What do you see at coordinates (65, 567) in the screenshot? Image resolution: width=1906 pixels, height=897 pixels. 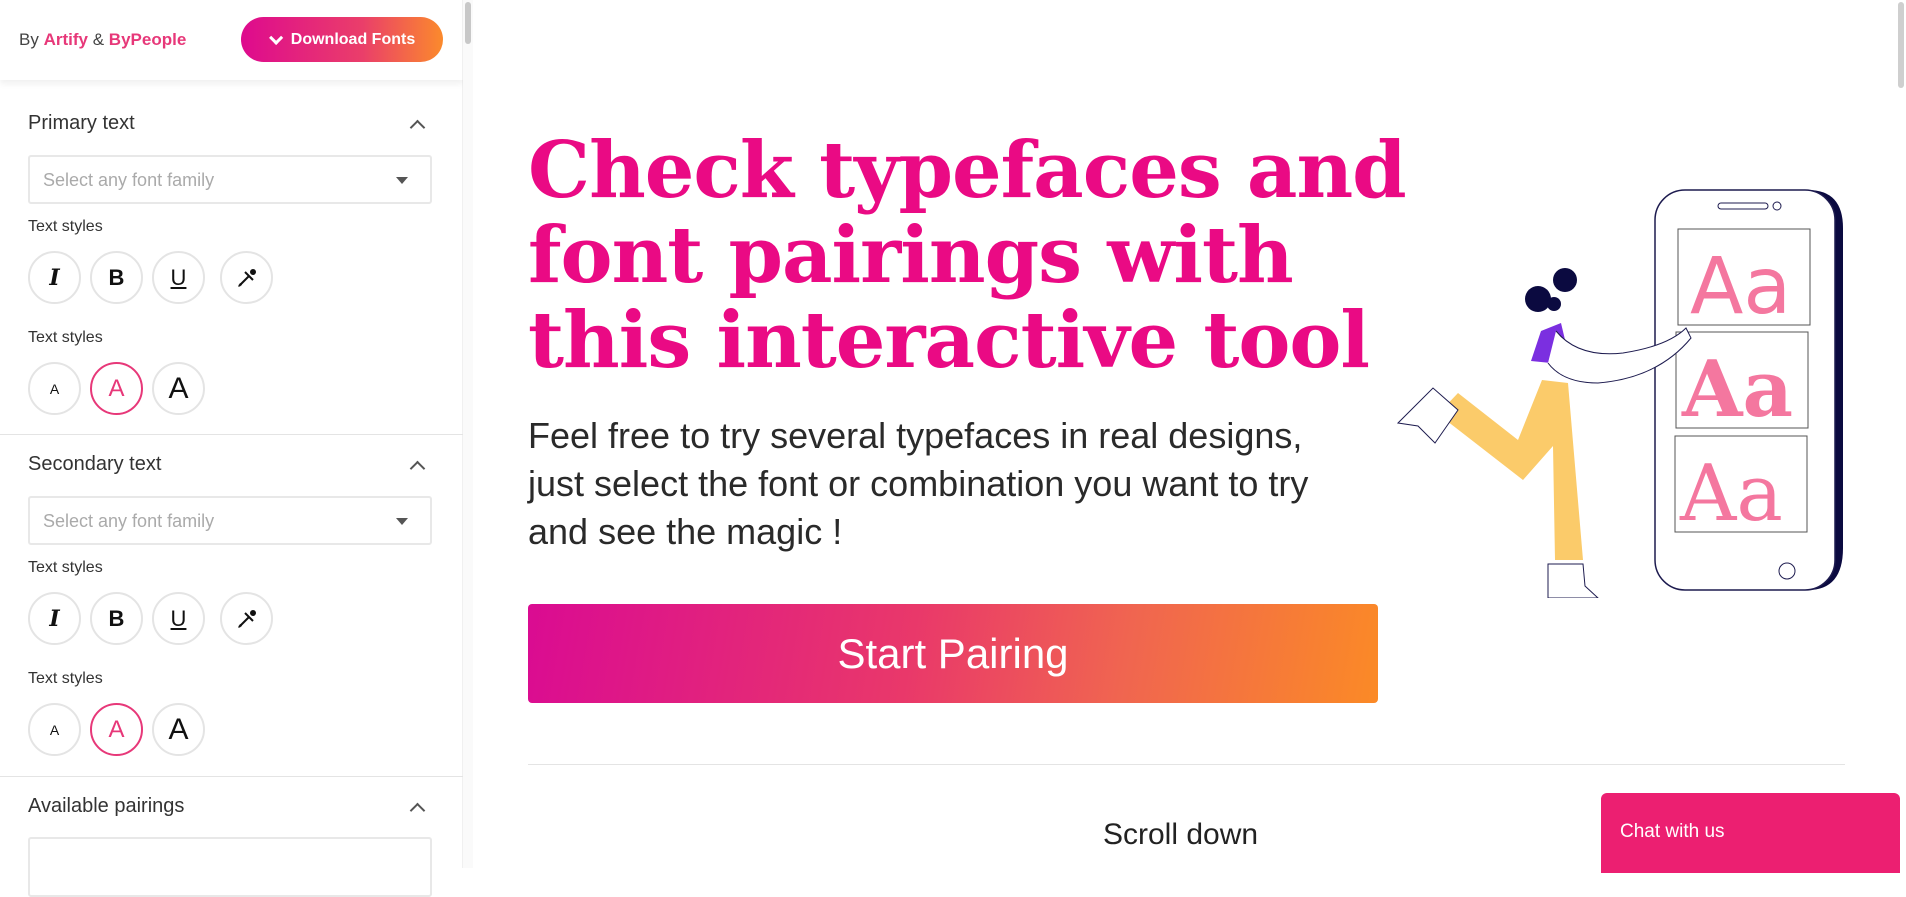 I see `secondary-styles-label: Text styles` at bounding box center [65, 567].